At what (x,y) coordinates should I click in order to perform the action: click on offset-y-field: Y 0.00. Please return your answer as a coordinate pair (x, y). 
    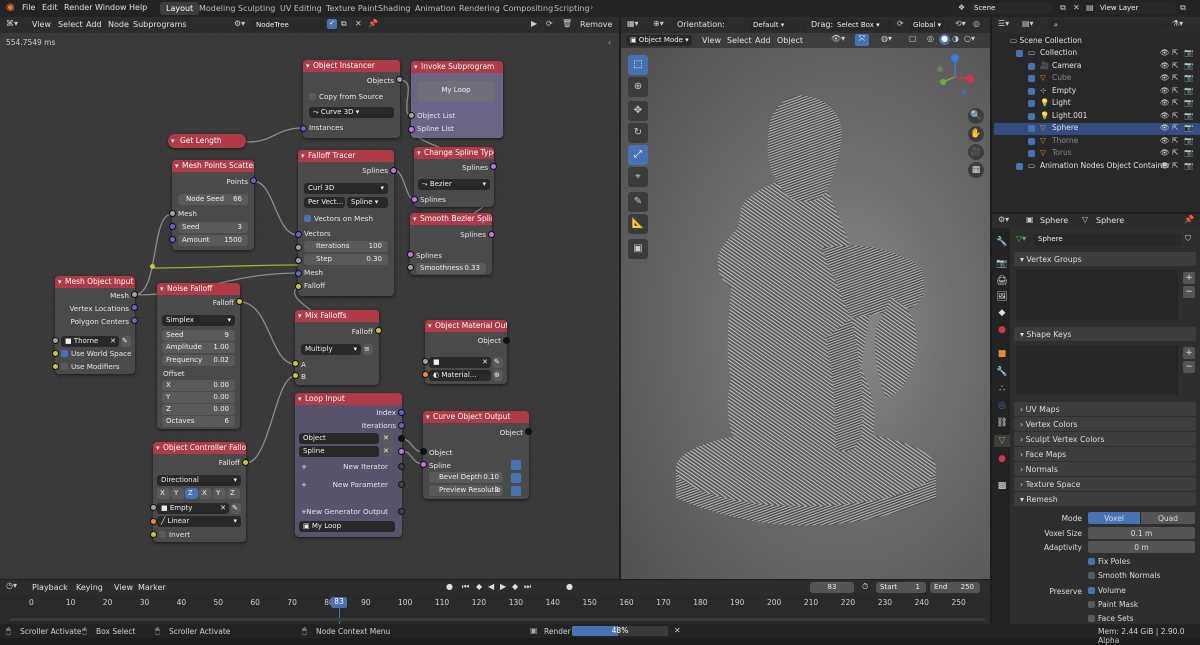
    Looking at the image, I should click on (198, 397).